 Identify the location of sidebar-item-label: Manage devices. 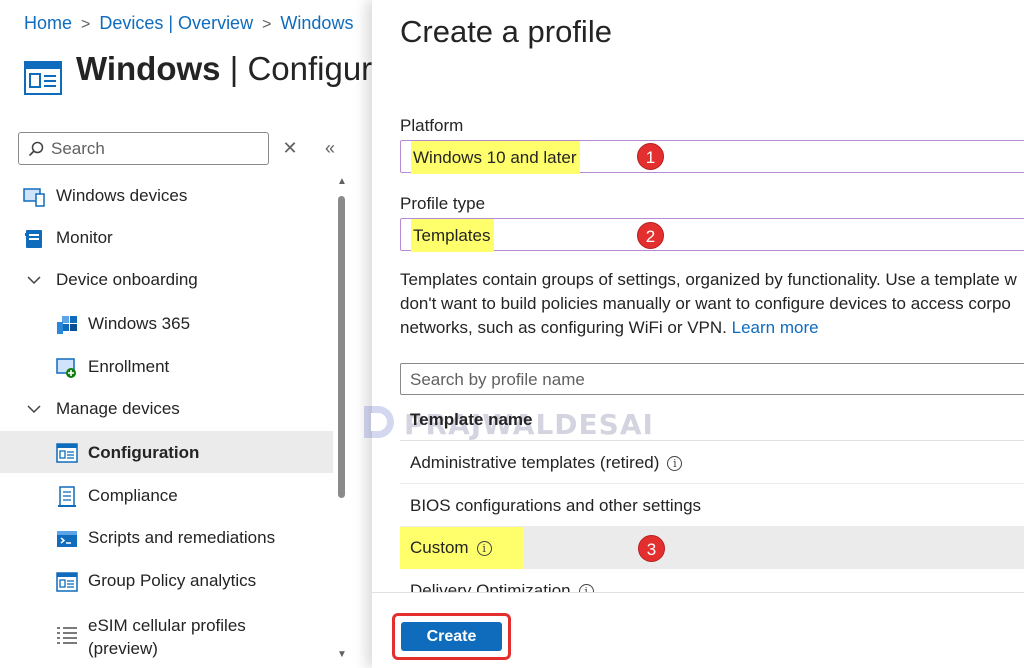
(118, 408).